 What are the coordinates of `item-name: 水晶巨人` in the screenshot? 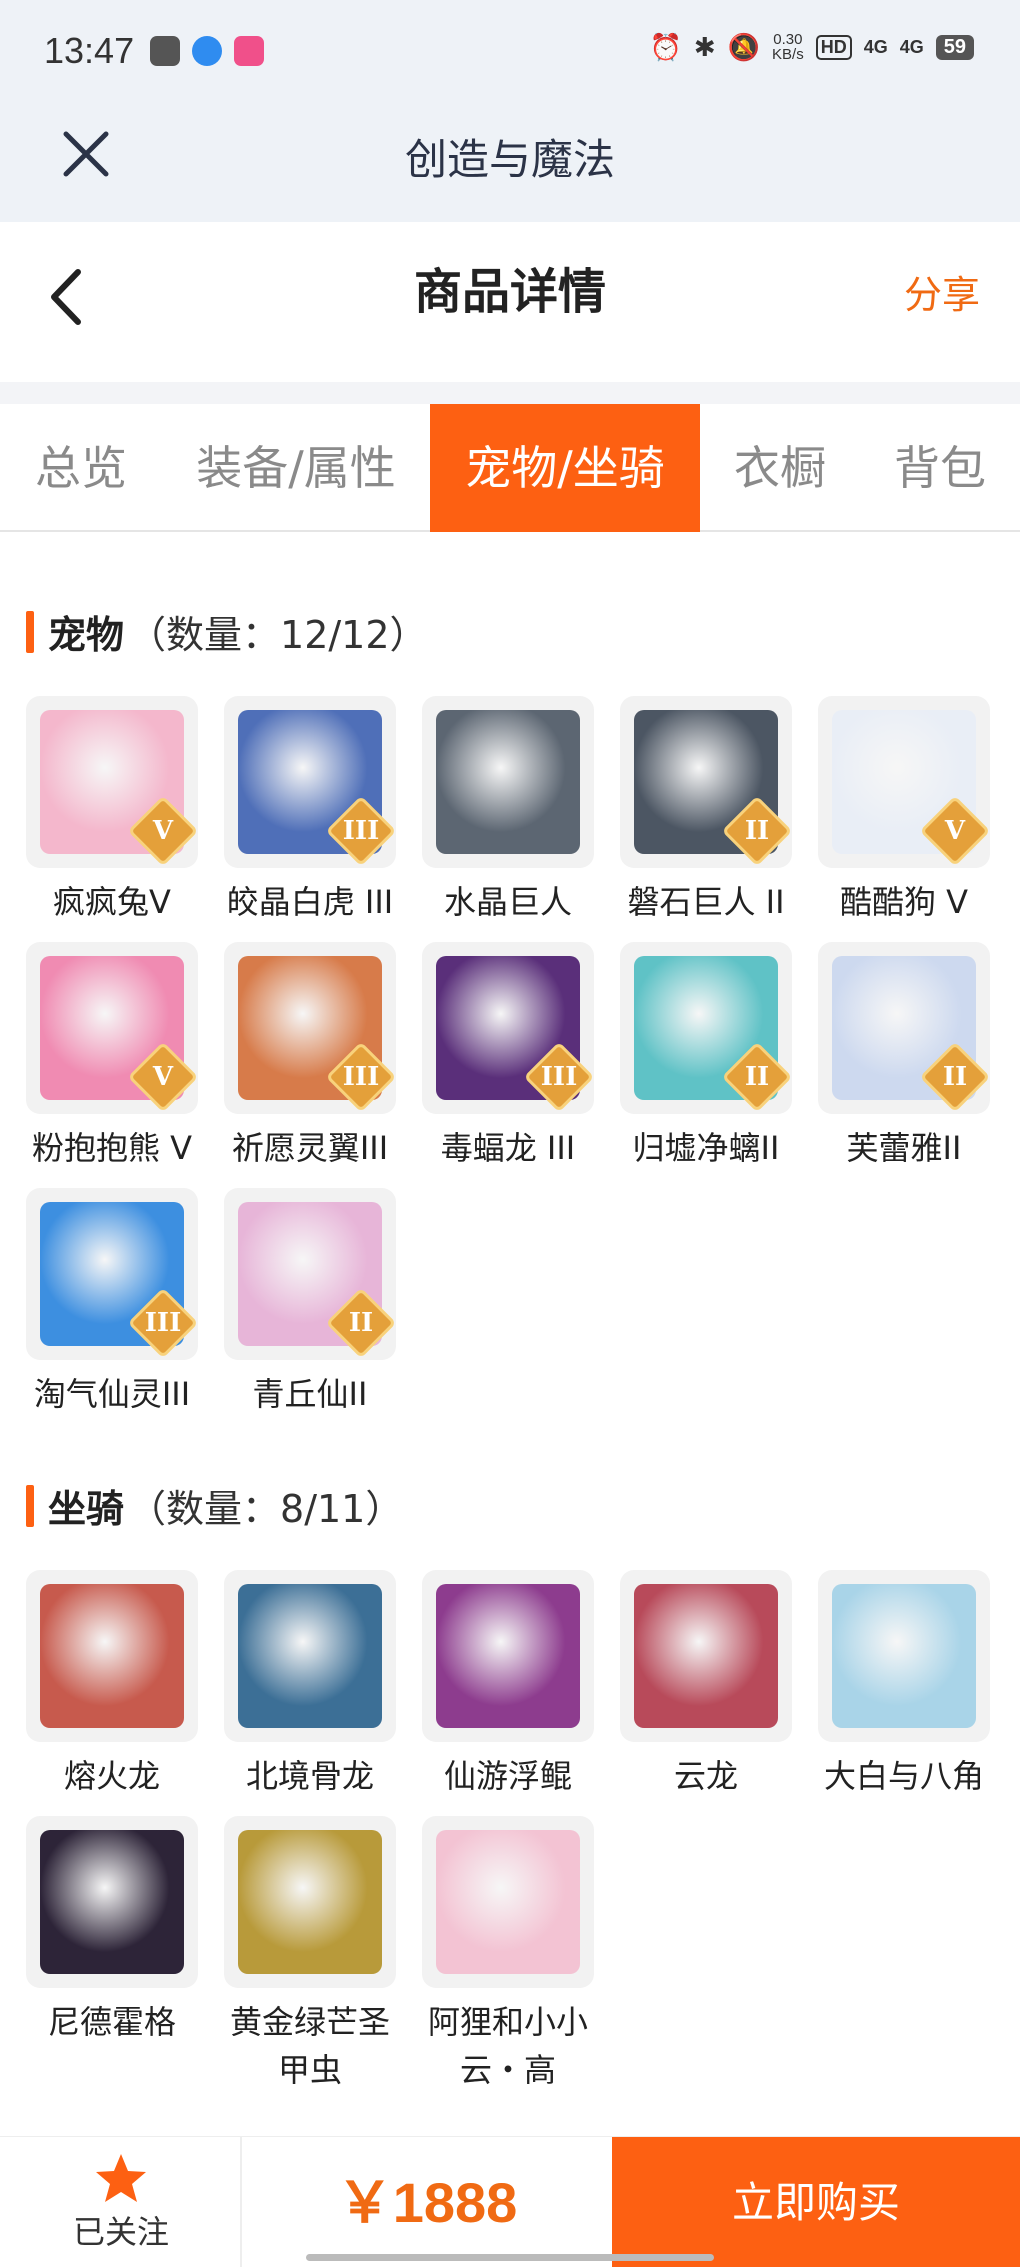 It's located at (507, 902).